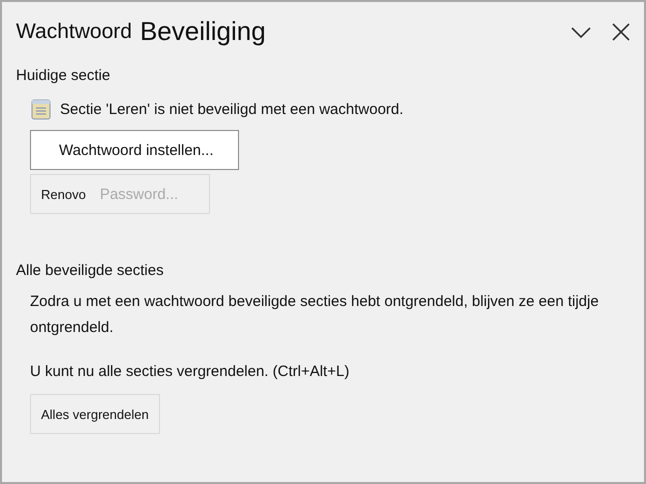 This screenshot has width=646, height=484. I want to click on description-text: Zodra u met een wachtwoord beveiligde secties hebt ontgrendeld, blijven ze een tijdje ontgrendeld., so click(315, 315).